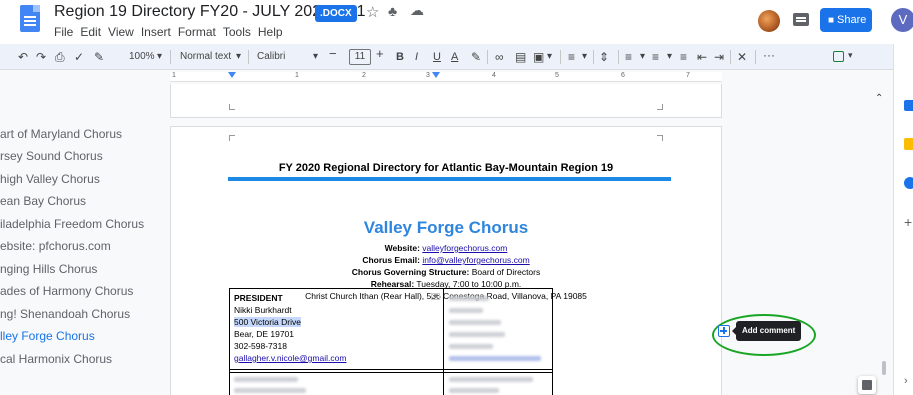 The height and width of the screenshot is (395, 913). What do you see at coordinates (538, 57) in the screenshot?
I see `image-icon: ▣` at bounding box center [538, 57].